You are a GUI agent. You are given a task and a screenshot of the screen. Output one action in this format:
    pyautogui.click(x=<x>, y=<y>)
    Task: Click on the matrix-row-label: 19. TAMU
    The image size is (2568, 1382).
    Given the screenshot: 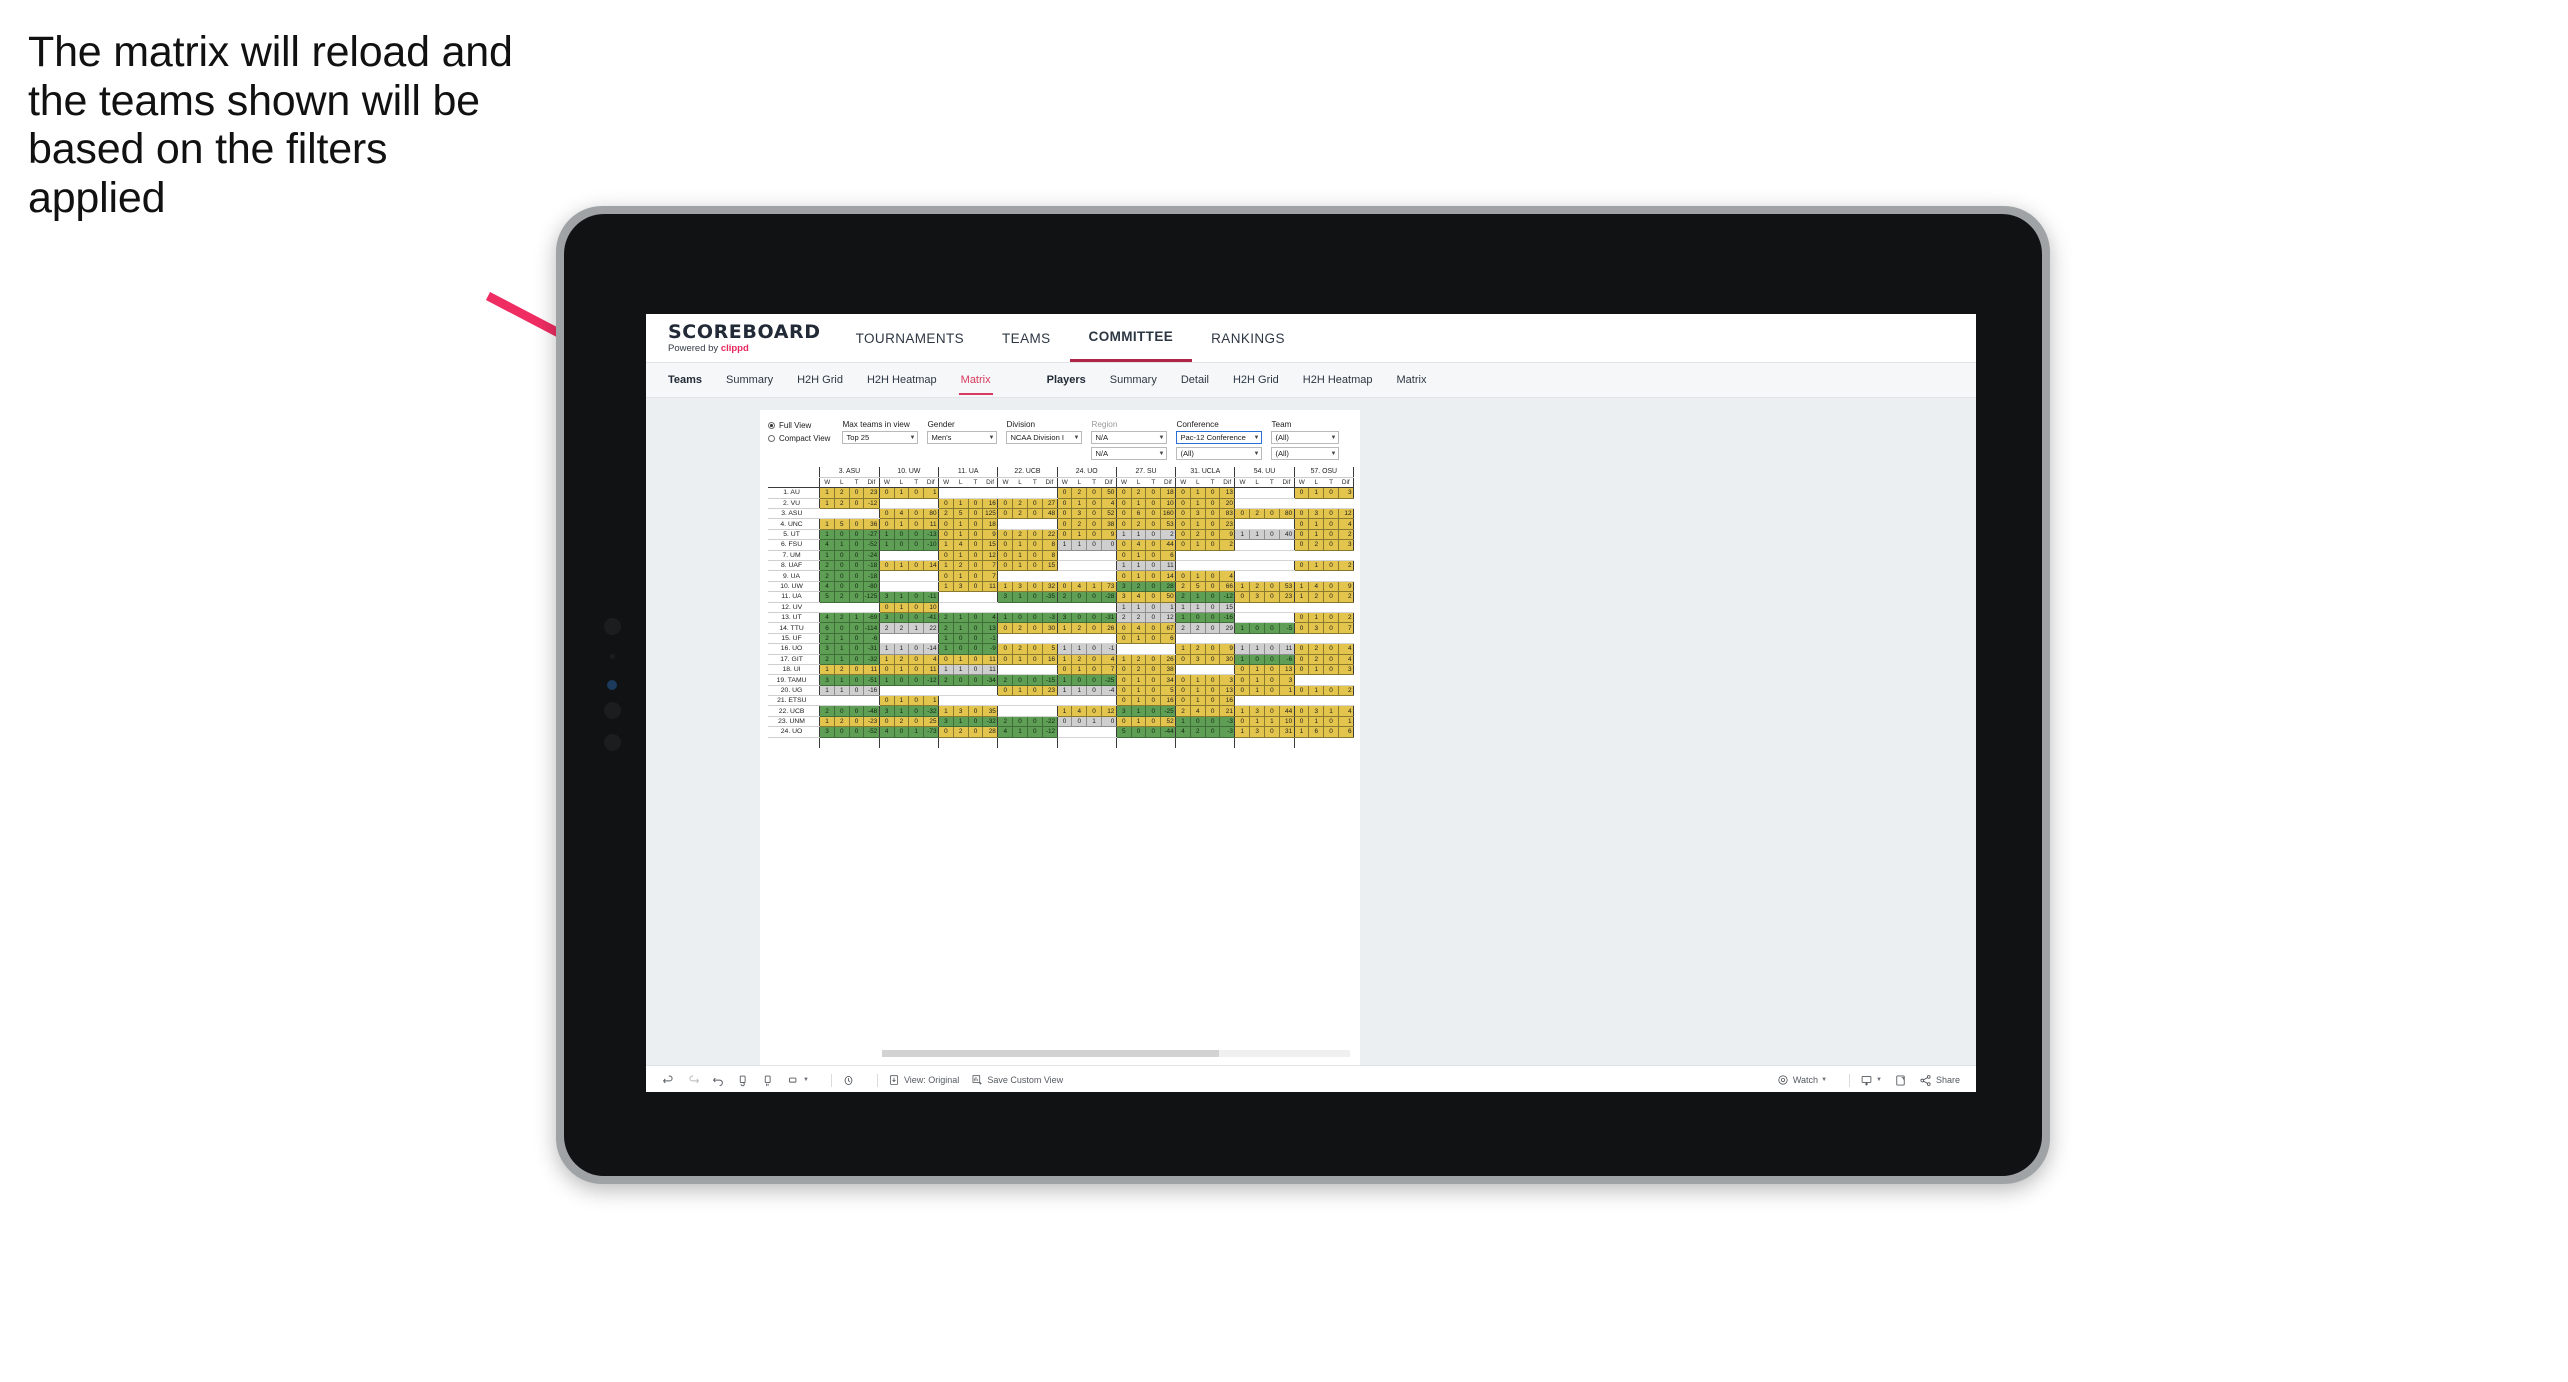 What is the action you would take?
    pyautogui.click(x=794, y=680)
    